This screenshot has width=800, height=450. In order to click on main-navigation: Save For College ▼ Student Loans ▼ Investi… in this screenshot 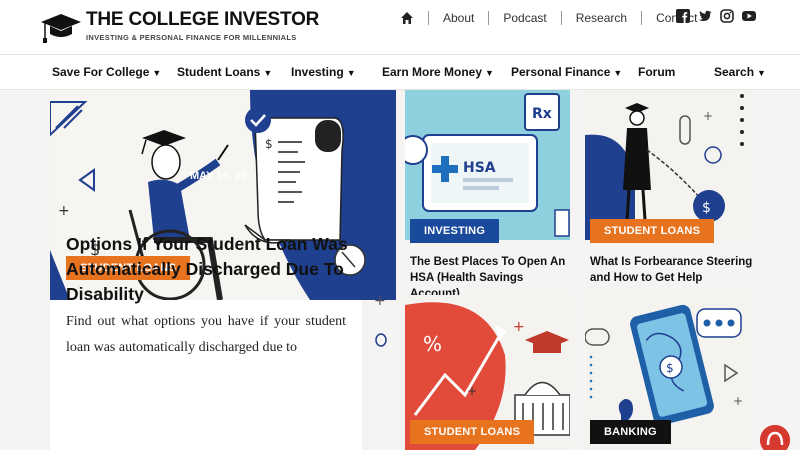, I will do `click(400, 72)`.